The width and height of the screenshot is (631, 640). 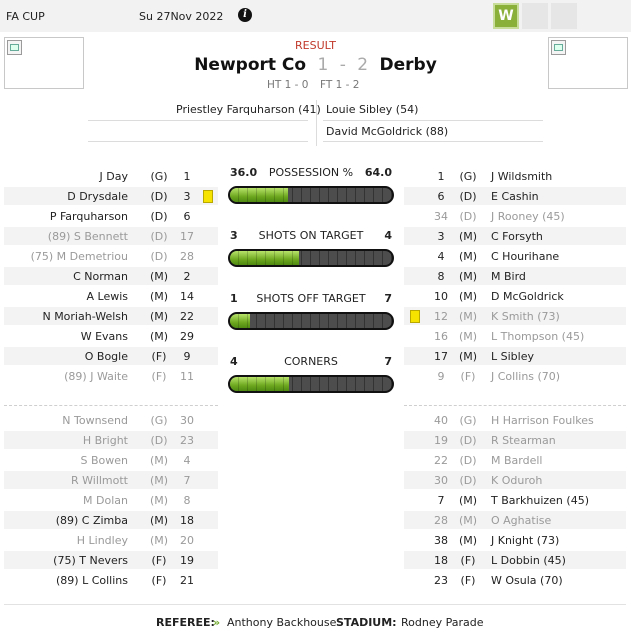 I want to click on player-name: M Bardell, so click(x=516, y=460).